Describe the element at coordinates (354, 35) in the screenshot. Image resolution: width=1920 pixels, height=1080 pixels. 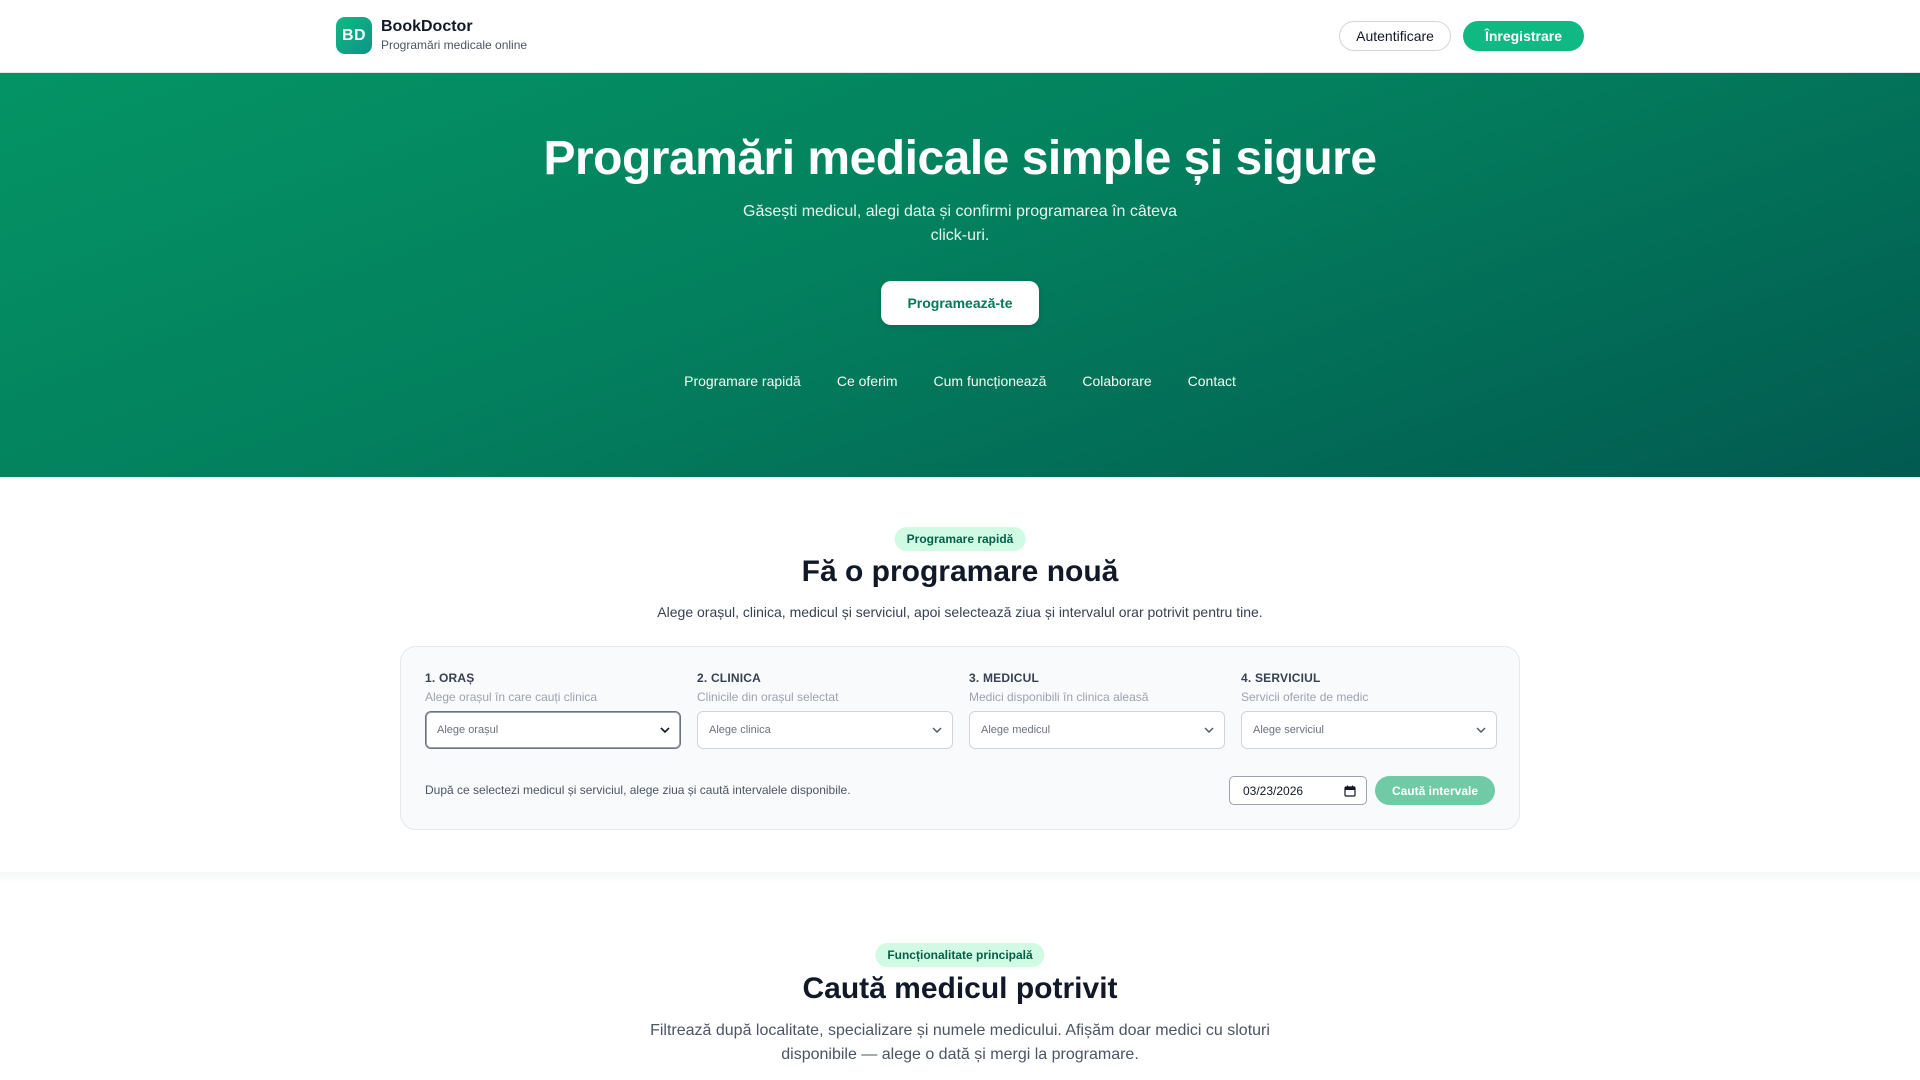
I see `brand-logo: BD` at that location.